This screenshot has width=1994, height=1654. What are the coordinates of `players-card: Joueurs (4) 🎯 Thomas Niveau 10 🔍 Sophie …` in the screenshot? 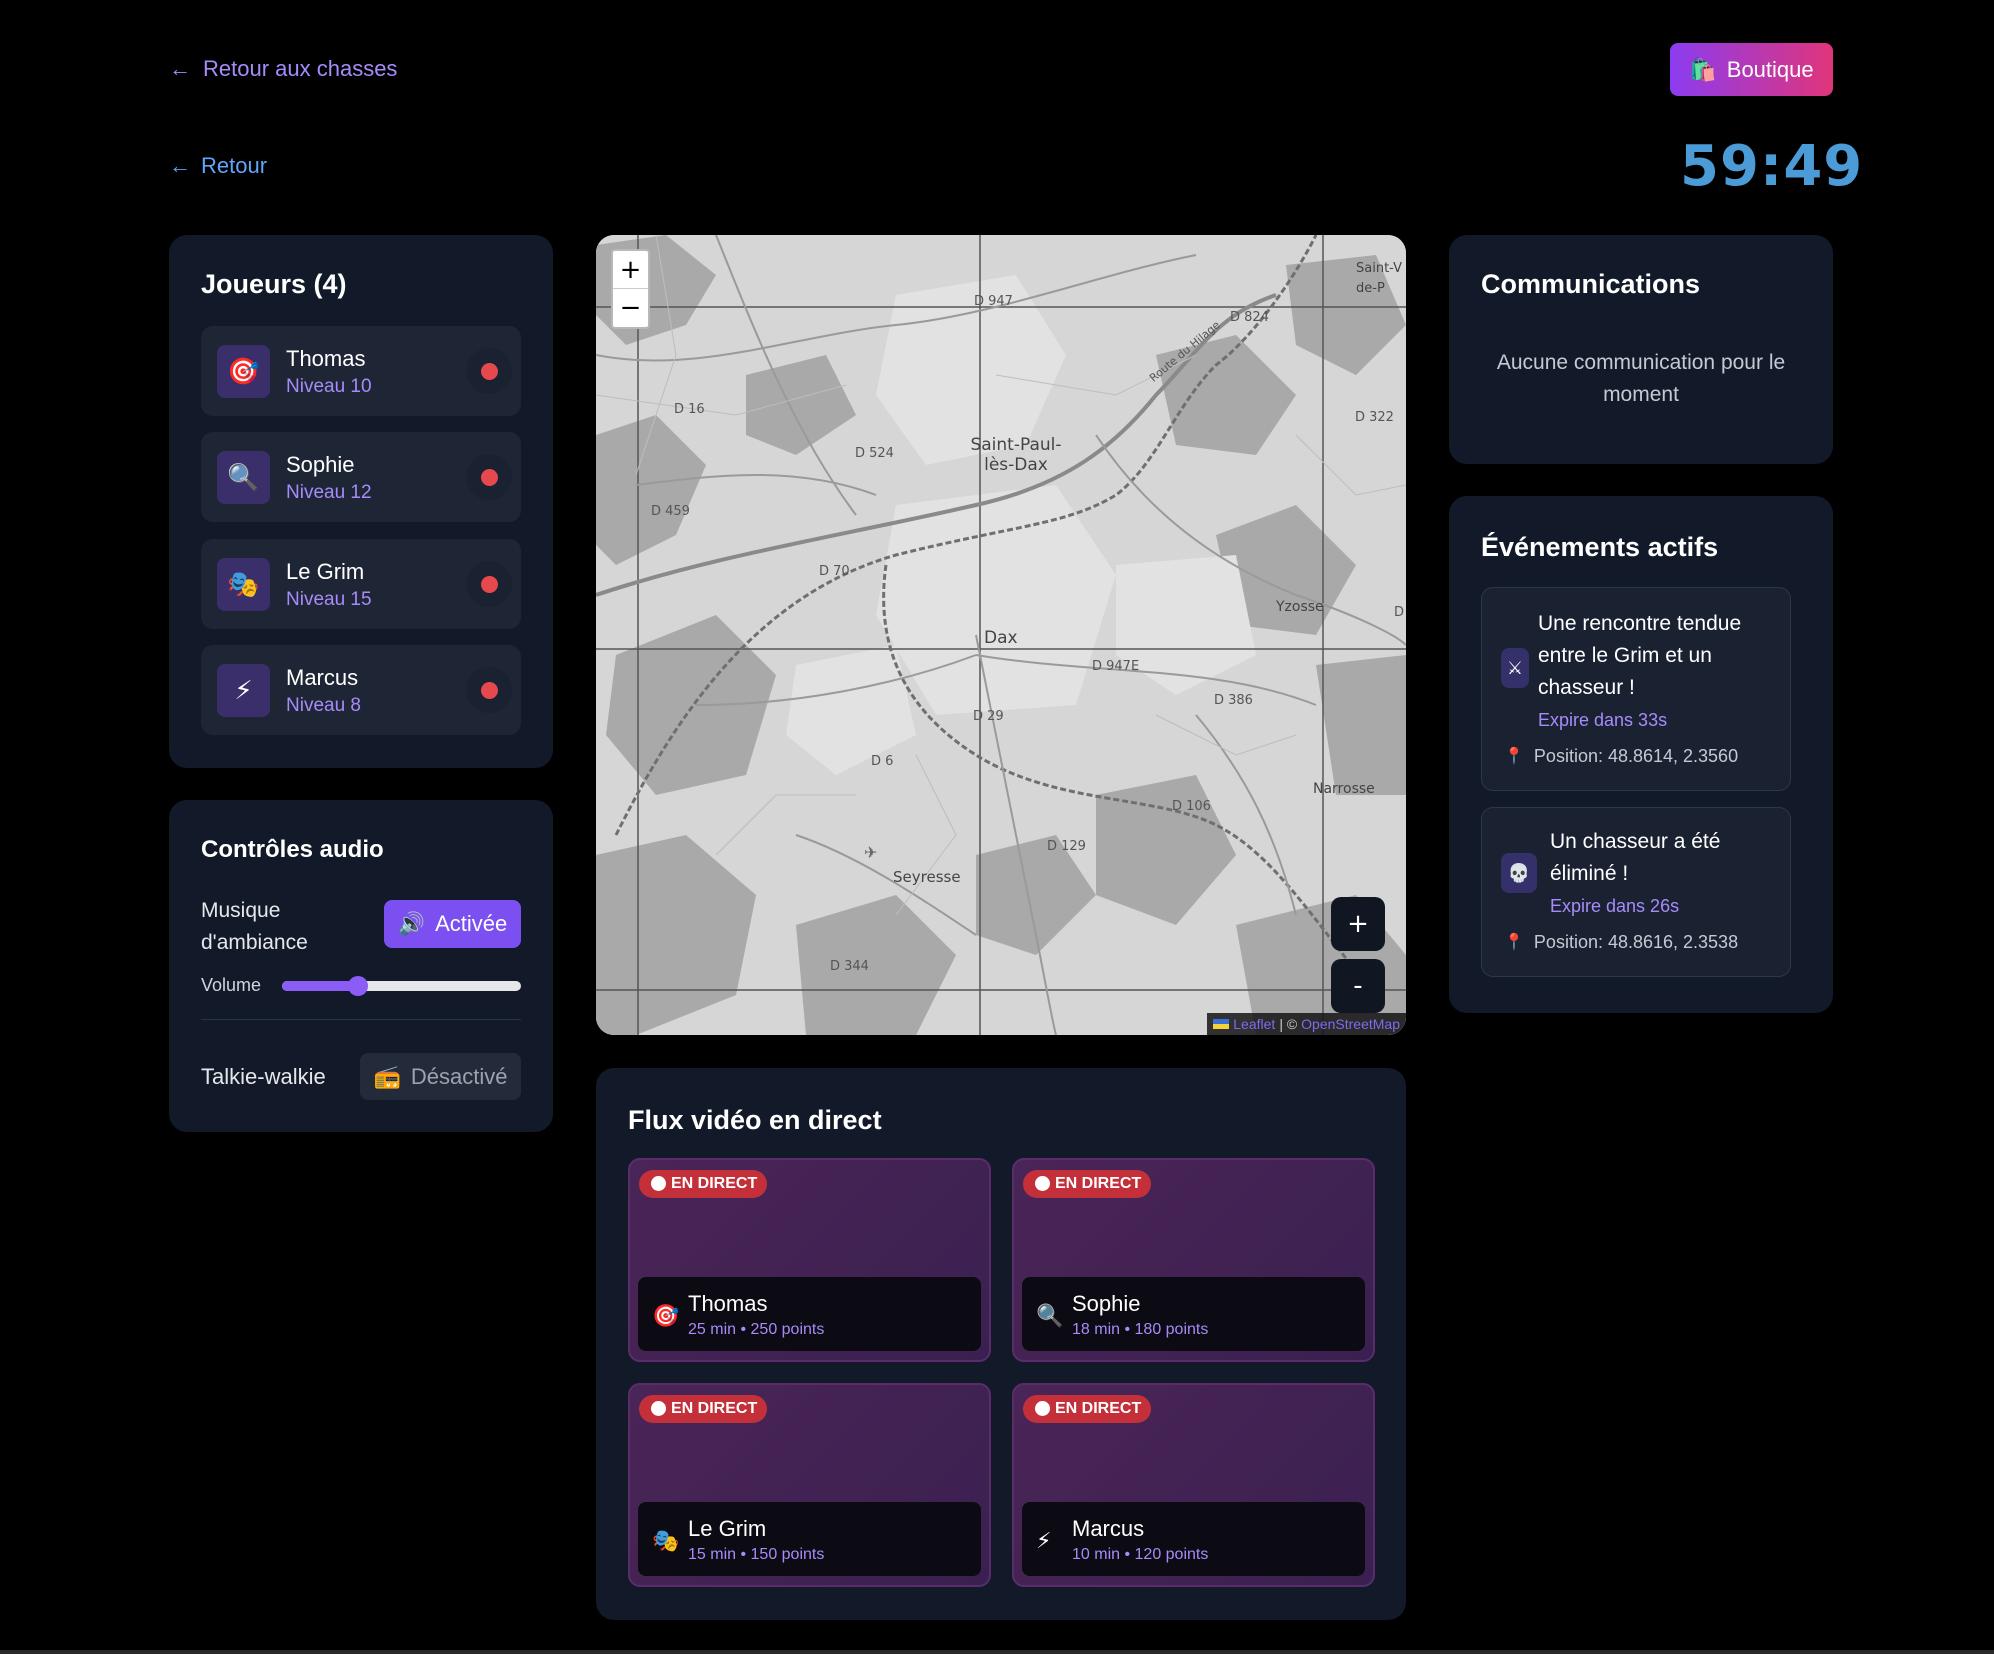 It's located at (361, 501).